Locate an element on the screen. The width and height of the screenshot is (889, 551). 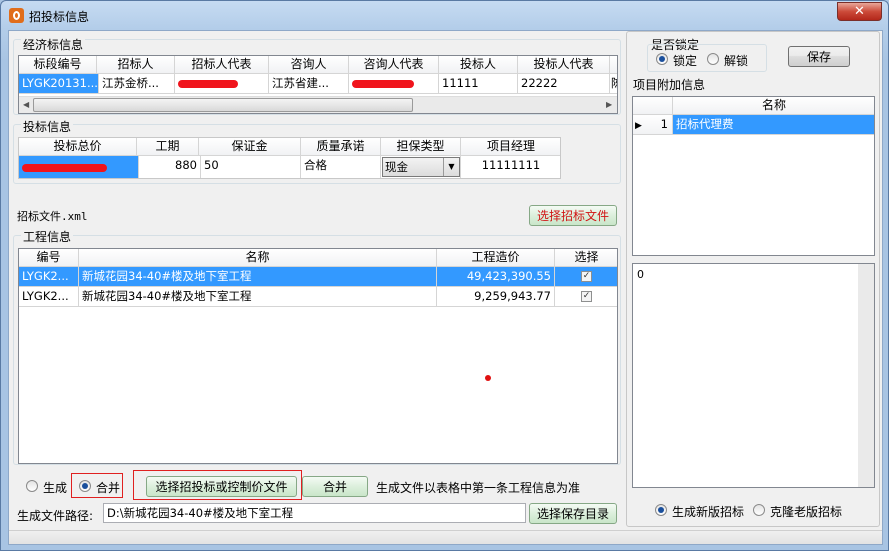
scroll-right-icon: ▶ is located at coordinates (609, 104).